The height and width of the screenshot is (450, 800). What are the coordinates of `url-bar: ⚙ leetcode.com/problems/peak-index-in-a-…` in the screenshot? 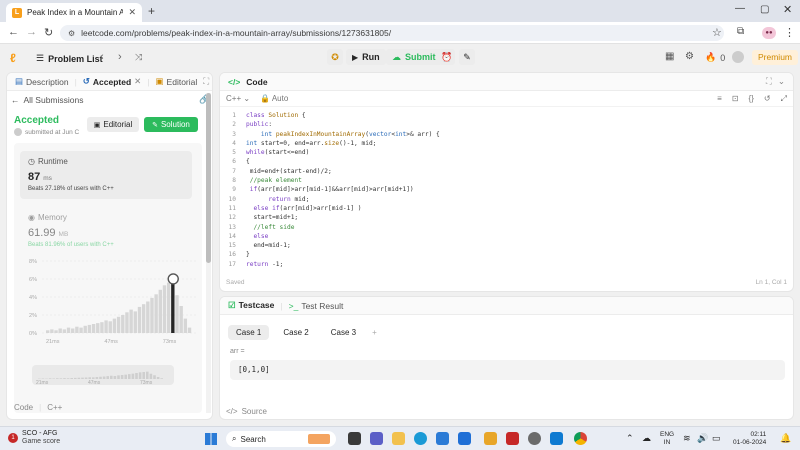 It's located at (392, 33).